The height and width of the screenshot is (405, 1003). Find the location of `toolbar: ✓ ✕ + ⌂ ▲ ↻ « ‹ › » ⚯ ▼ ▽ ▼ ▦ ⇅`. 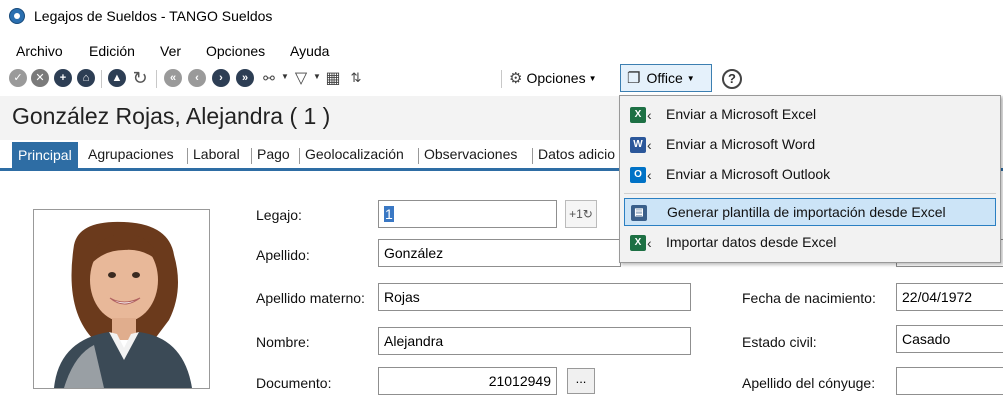

toolbar: ✓ ✕ + ⌂ ▲ ↻ « ‹ › » ⚯ ▼ ▽ ▼ ▦ ⇅ is located at coordinates (501, 79).